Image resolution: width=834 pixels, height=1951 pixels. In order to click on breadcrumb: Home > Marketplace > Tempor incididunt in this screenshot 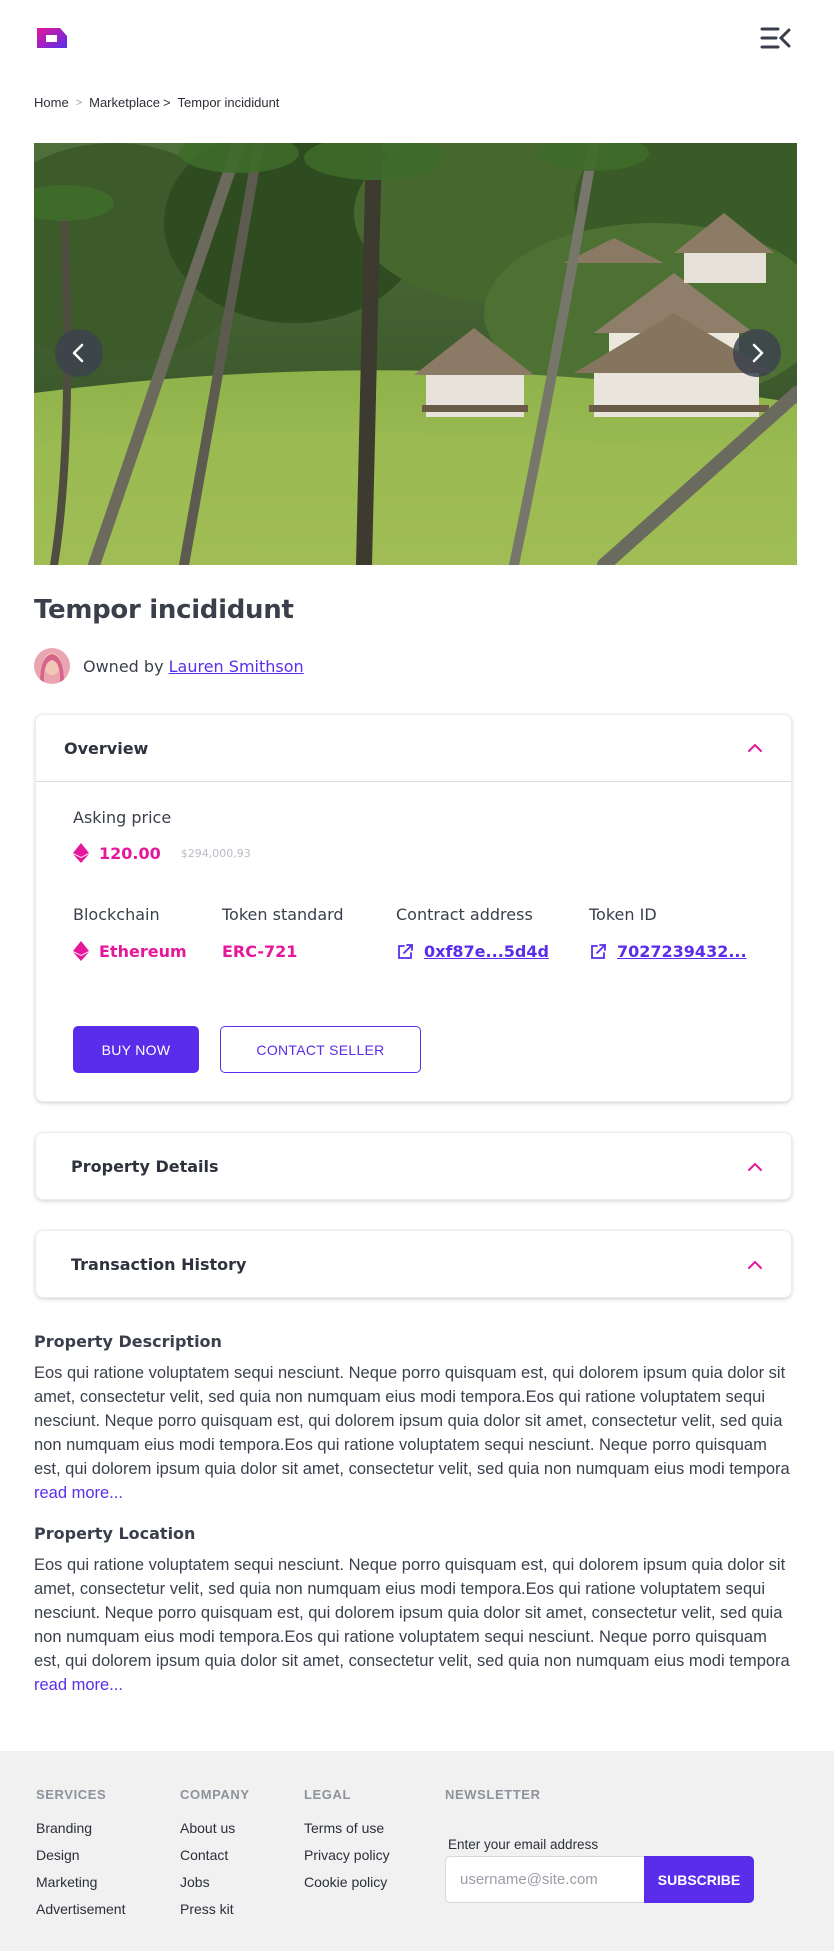, I will do `click(156, 102)`.